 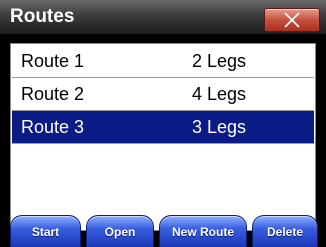 I want to click on title-bar: Routes, so click(x=163, y=17).